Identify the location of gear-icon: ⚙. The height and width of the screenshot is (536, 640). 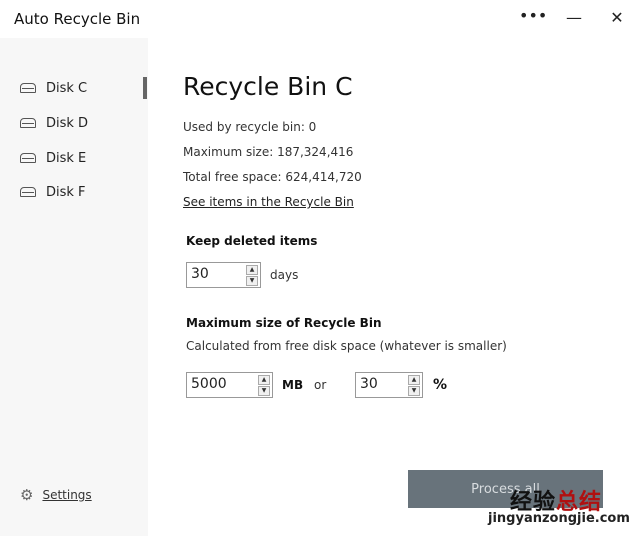
(27, 495).